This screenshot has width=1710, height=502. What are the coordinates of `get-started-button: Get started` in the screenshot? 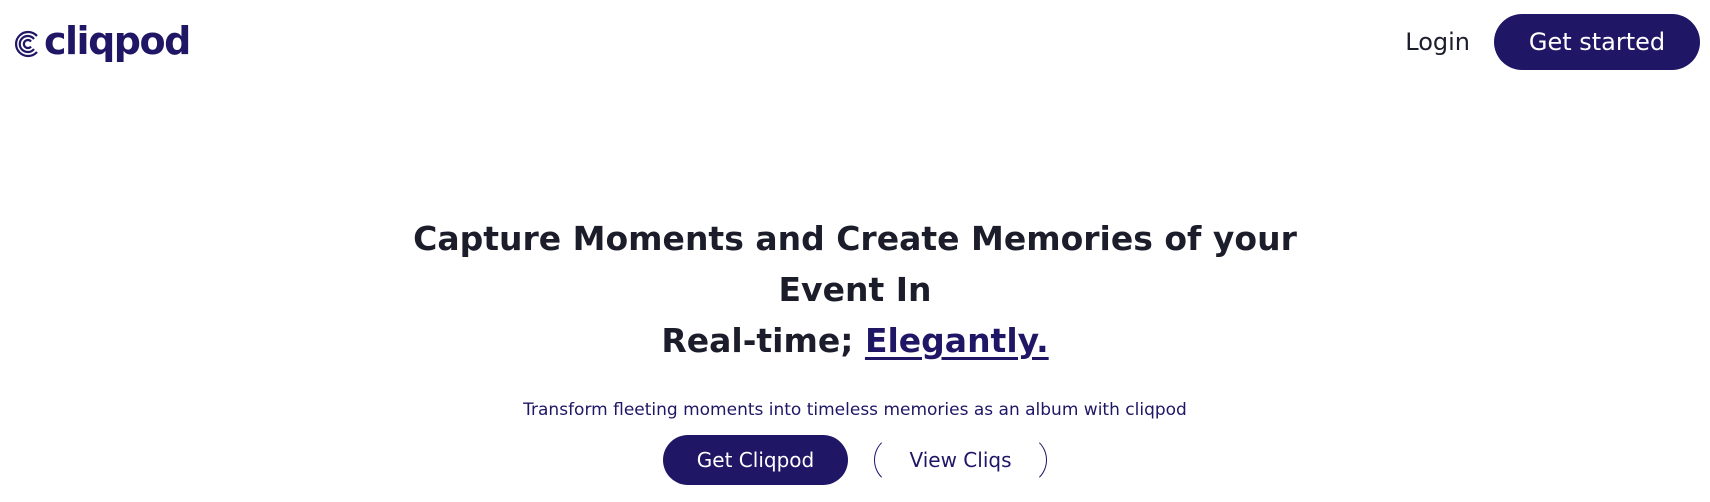 It's located at (1597, 42).